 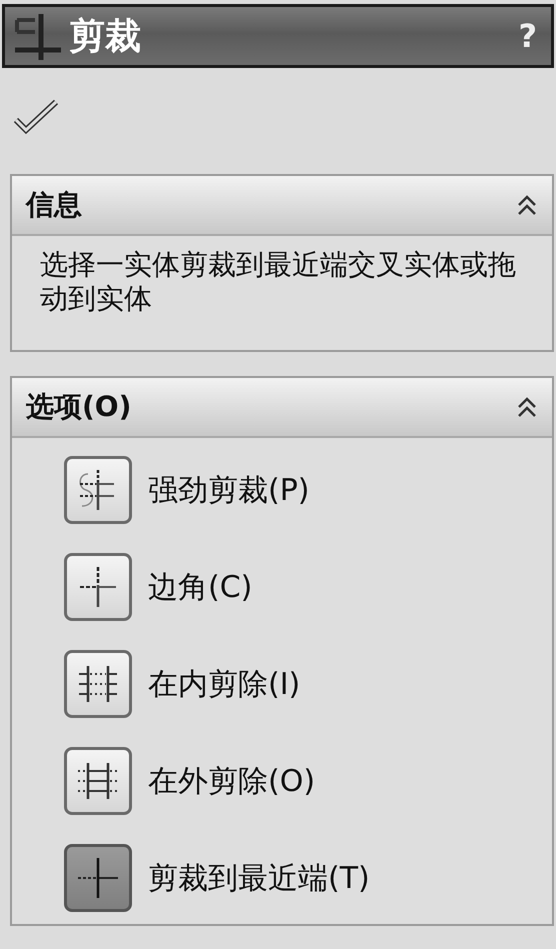 I want to click on option-label: 边角(C), so click(x=200, y=587).